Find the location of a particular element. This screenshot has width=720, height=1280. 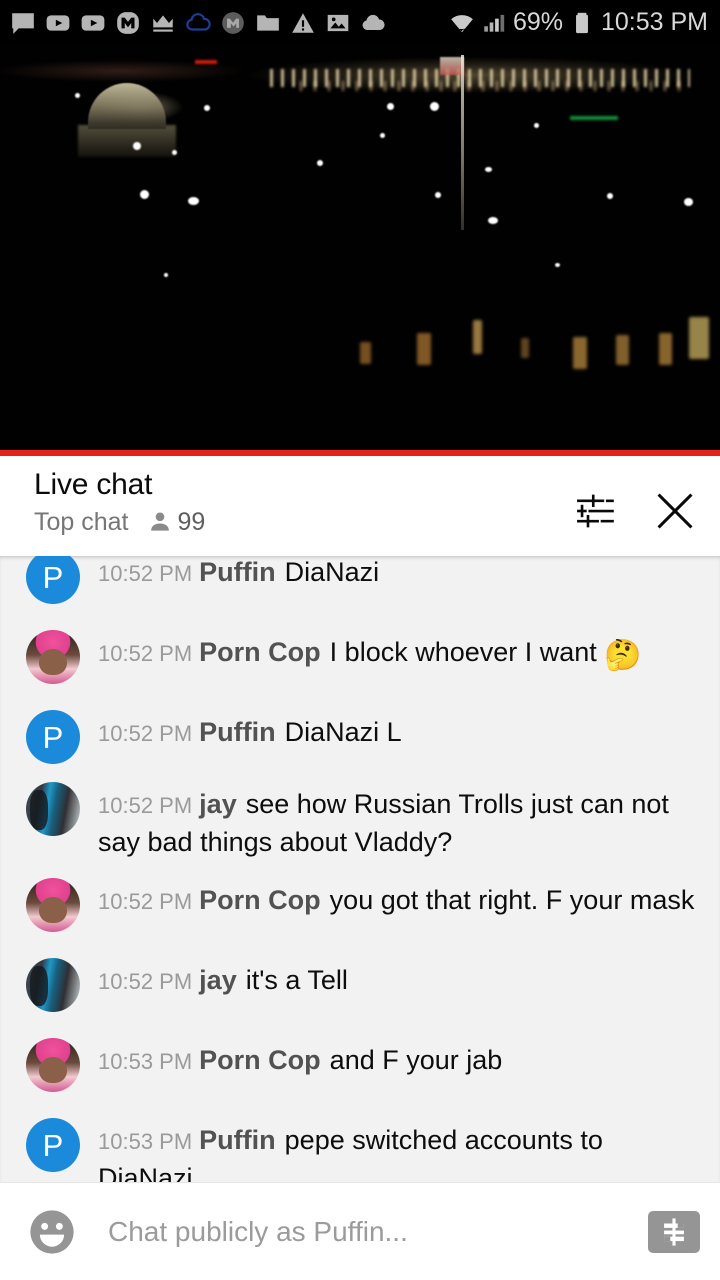

viewer-count-group: 99 is located at coordinates (176, 522).